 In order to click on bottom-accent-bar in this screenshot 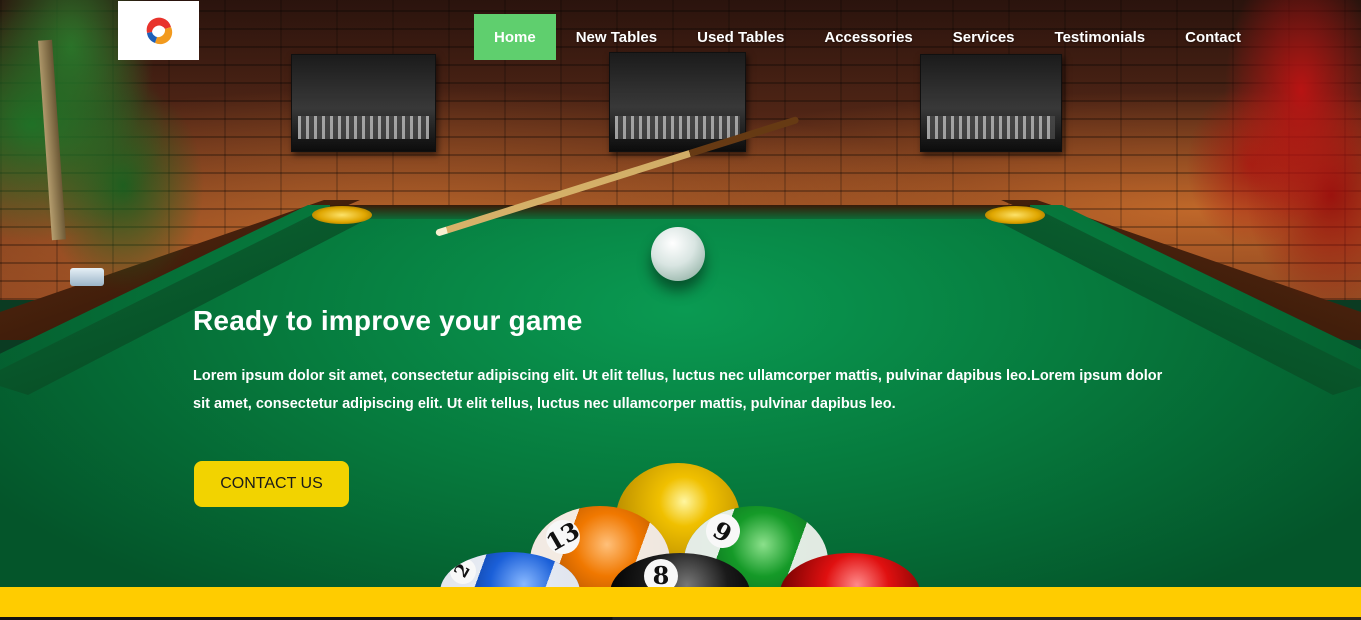, I will do `click(680, 602)`.